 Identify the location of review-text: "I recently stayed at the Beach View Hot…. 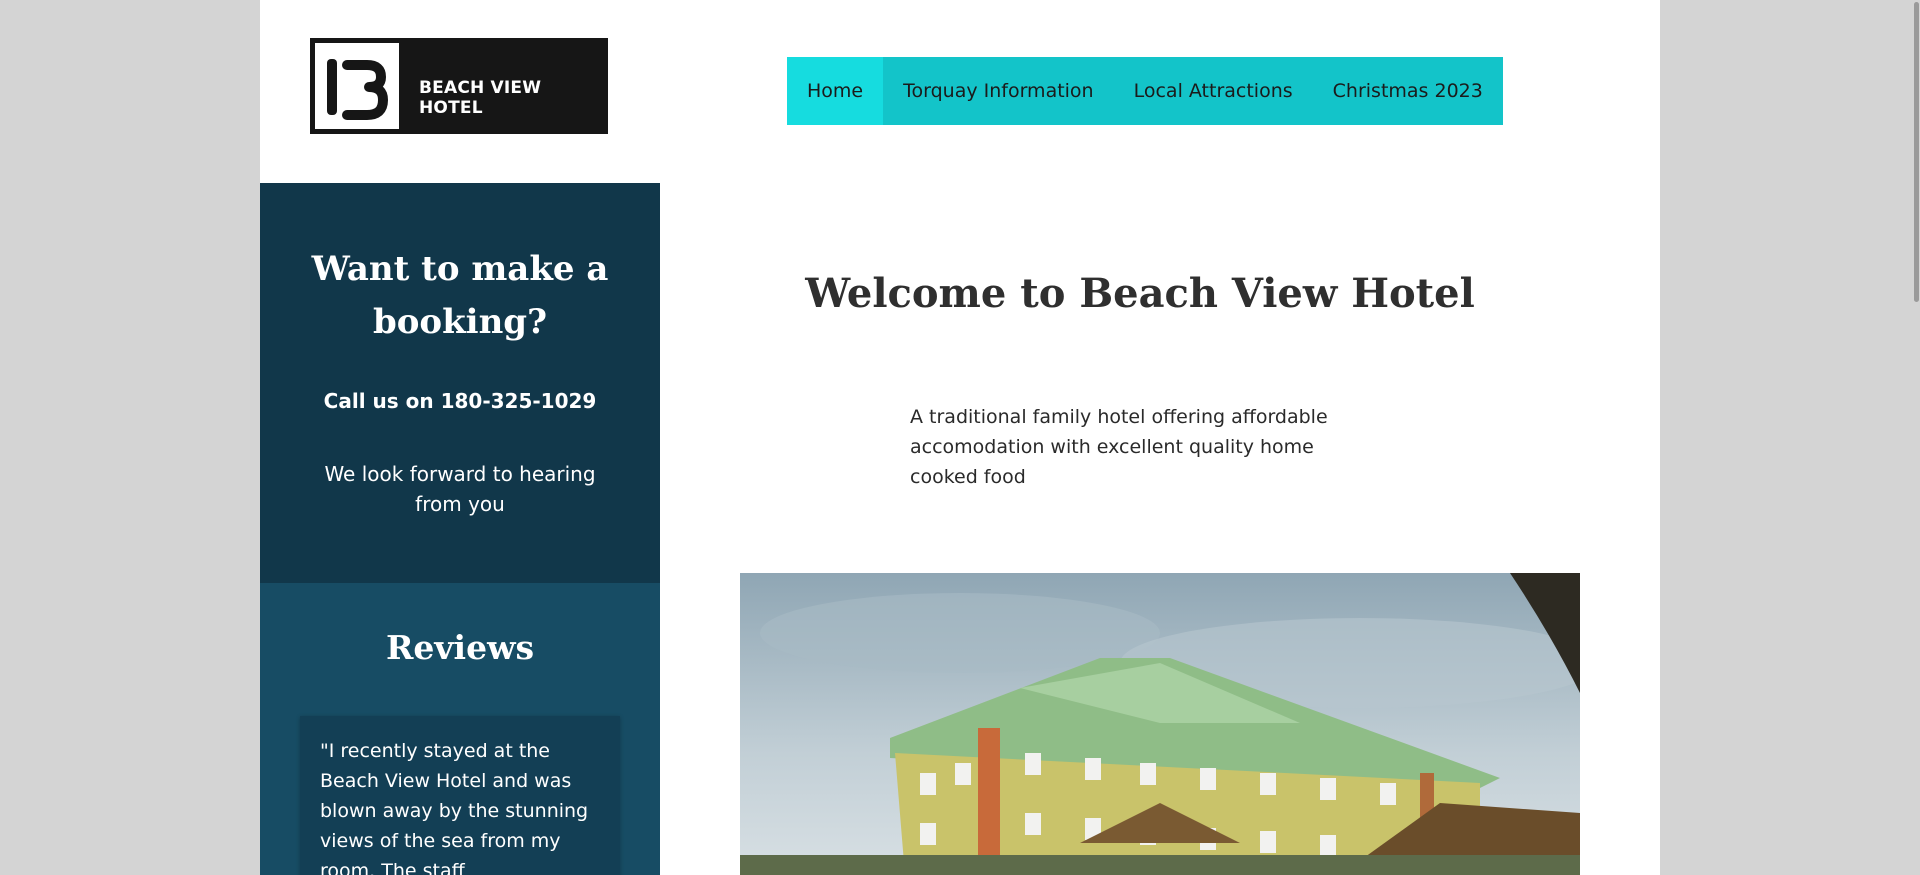
(454, 807).